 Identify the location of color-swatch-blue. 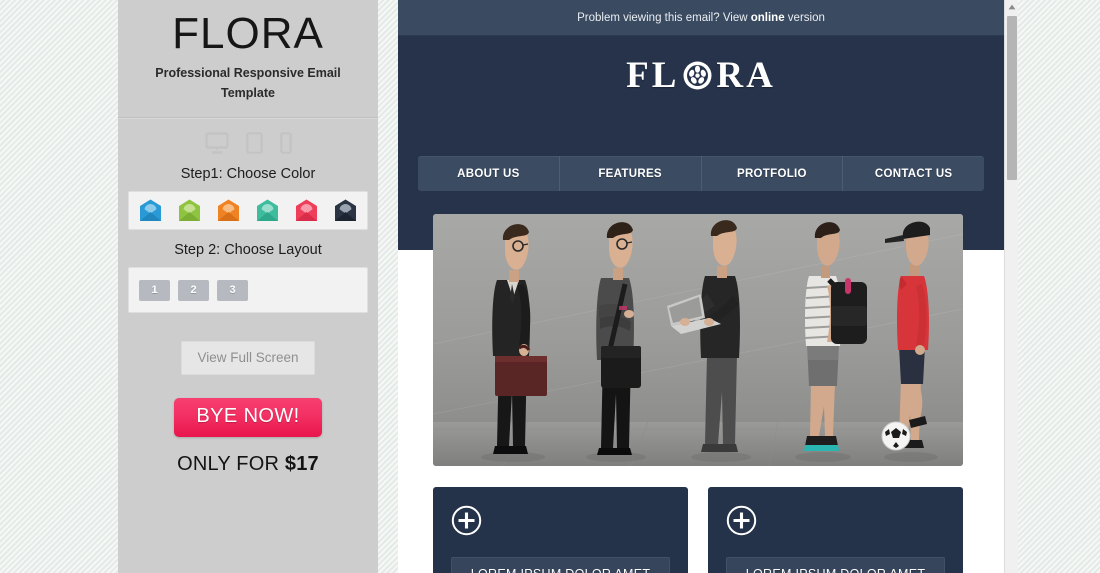
(150, 210).